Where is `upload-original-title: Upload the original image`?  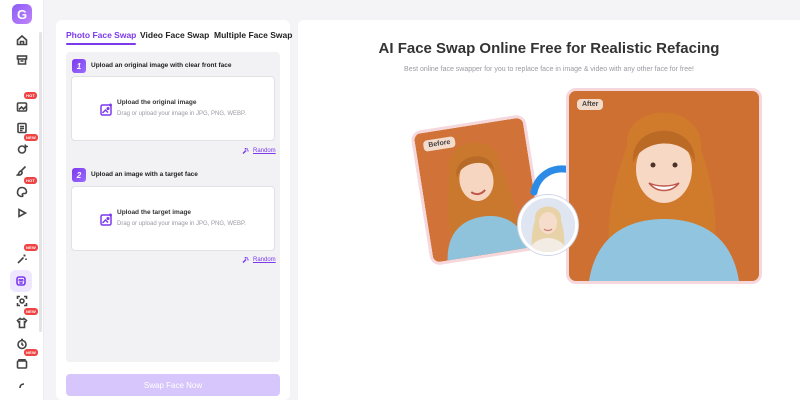
upload-original-title: Upload the original image is located at coordinates (157, 102).